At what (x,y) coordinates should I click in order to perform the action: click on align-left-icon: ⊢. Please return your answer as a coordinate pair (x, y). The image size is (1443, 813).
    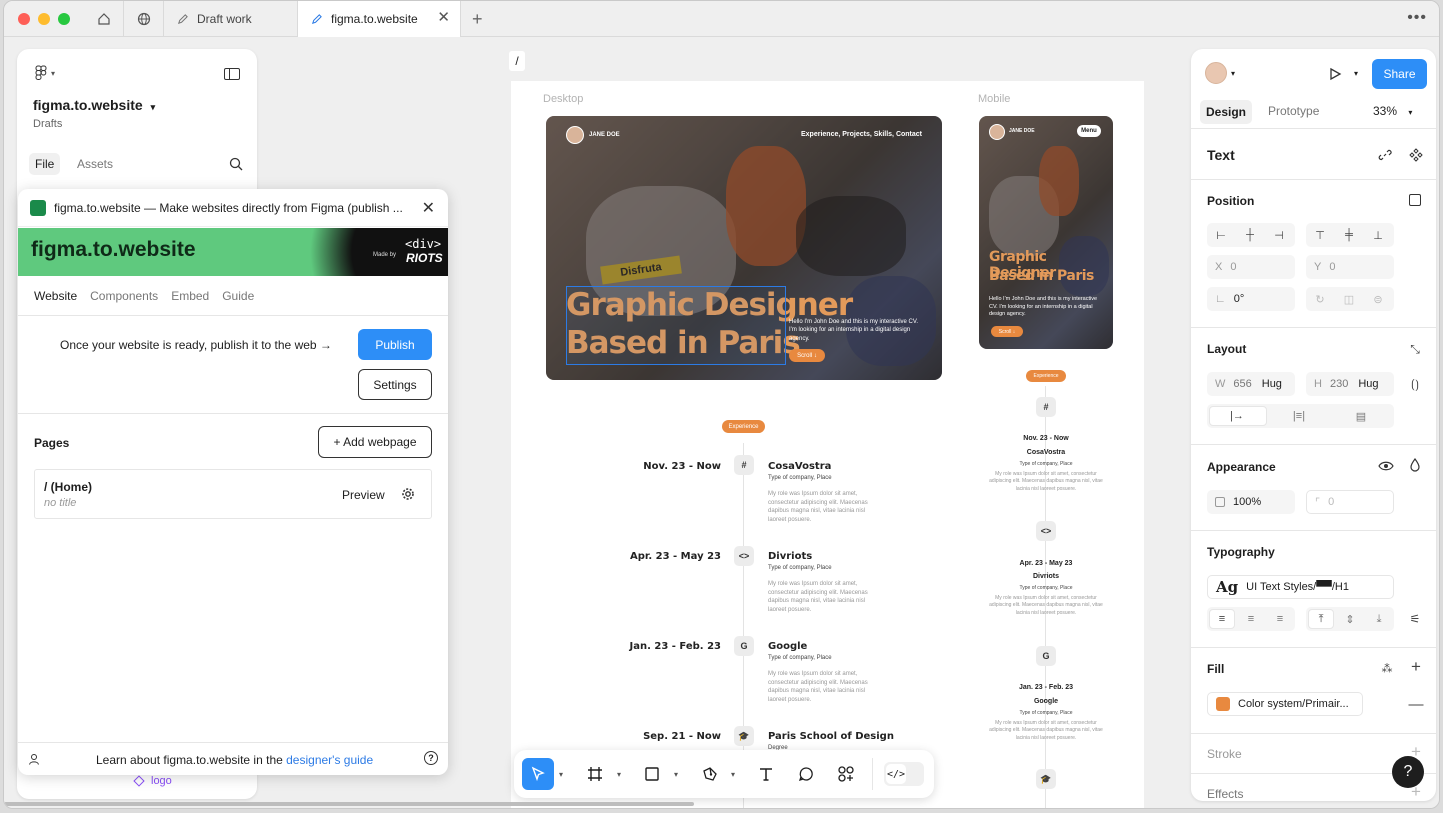
    Looking at the image, I should click on (1221, 235).